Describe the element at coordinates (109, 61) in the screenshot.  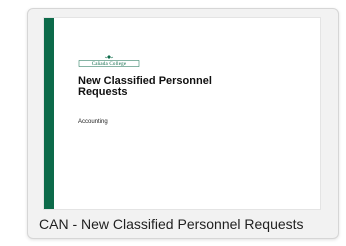
I see `college-logo: Cañada College` at that location.